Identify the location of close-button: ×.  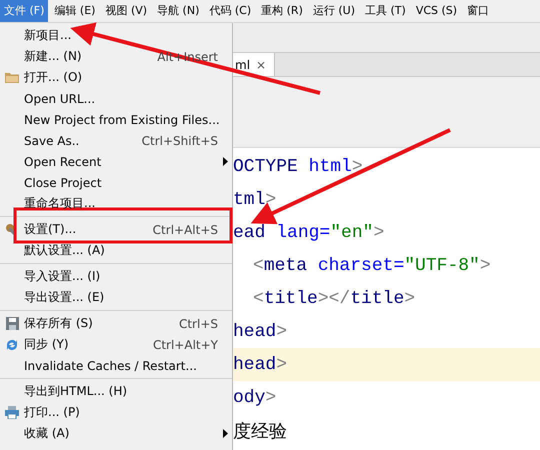
(261, 65).